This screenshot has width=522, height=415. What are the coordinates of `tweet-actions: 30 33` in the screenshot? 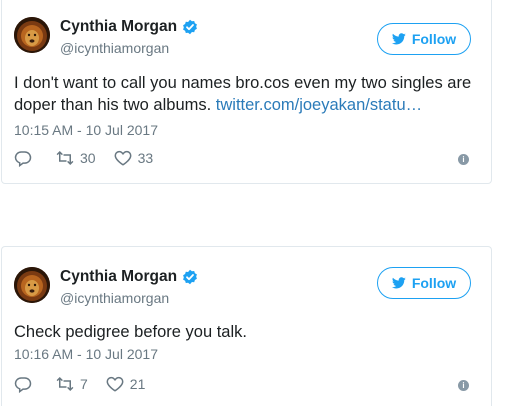 It's located at (92, 158).